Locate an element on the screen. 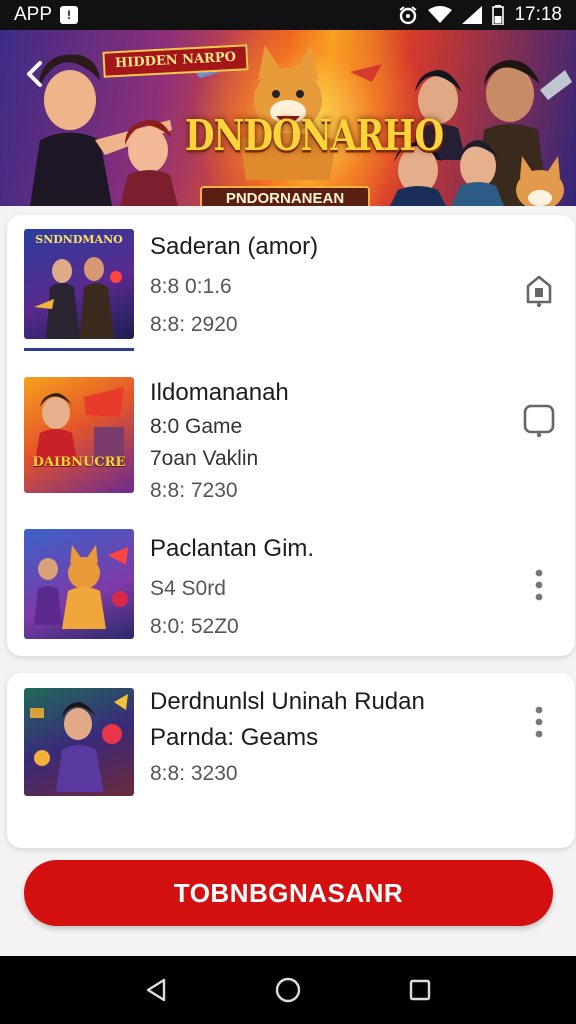  circle-home-icon is located at coordinates (288, 990).